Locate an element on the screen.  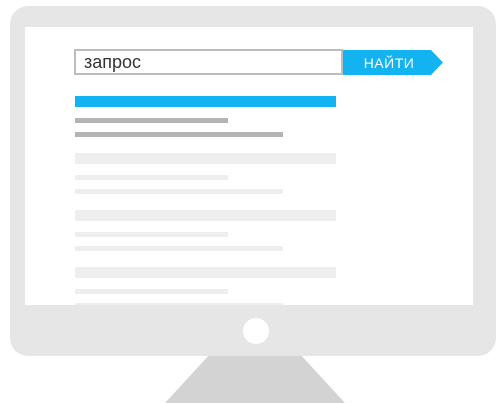
monitor-stand is located at coordinates (255, 379).